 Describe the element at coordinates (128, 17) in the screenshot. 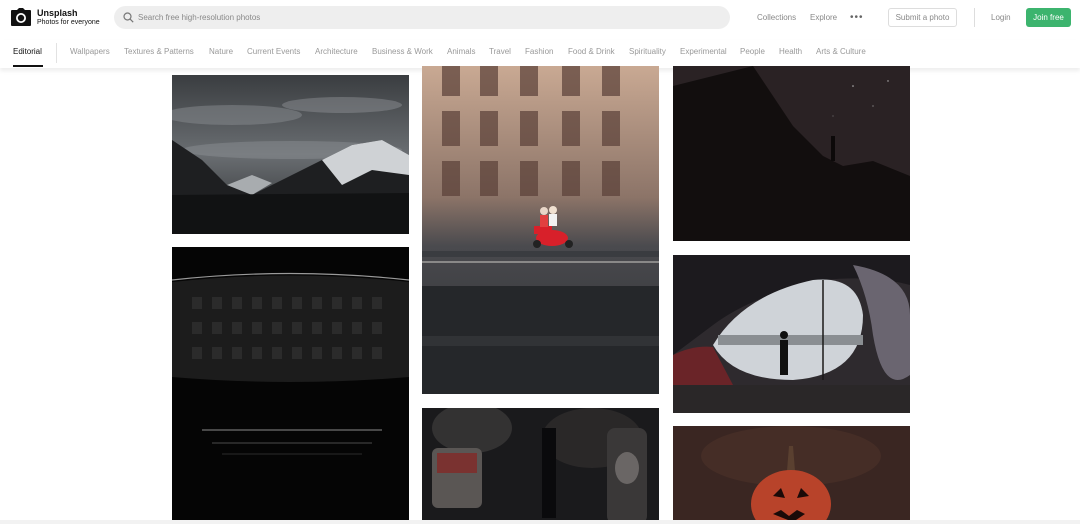

I see `search-icon` at that location.